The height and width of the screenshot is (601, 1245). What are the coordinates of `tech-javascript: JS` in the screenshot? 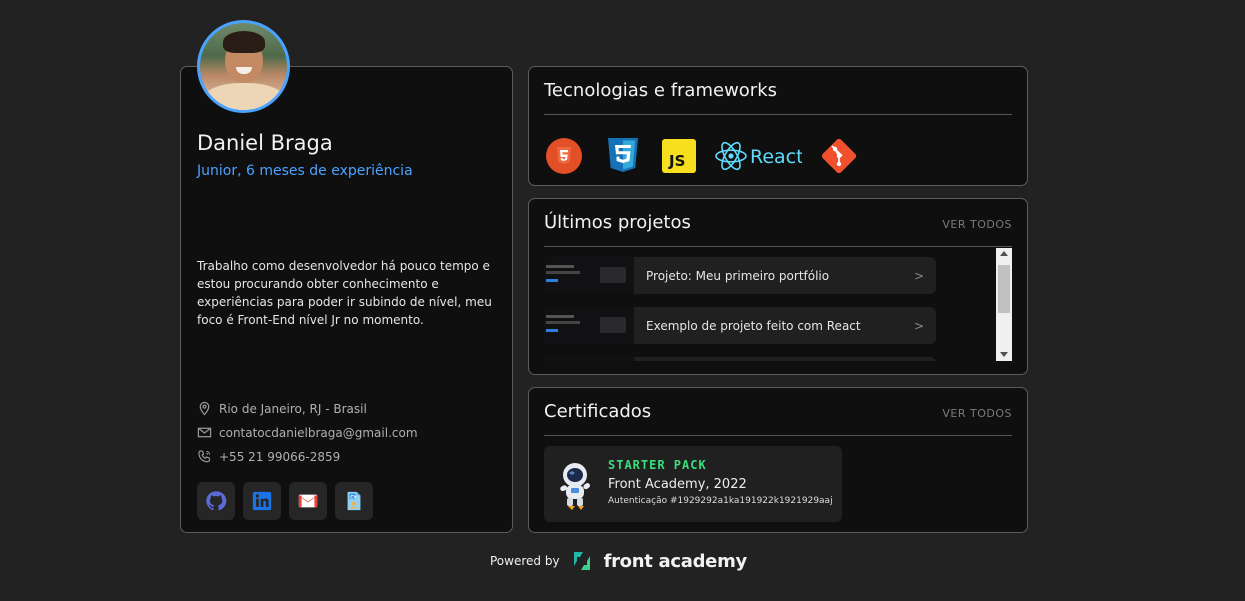 It's located at (679, 156).